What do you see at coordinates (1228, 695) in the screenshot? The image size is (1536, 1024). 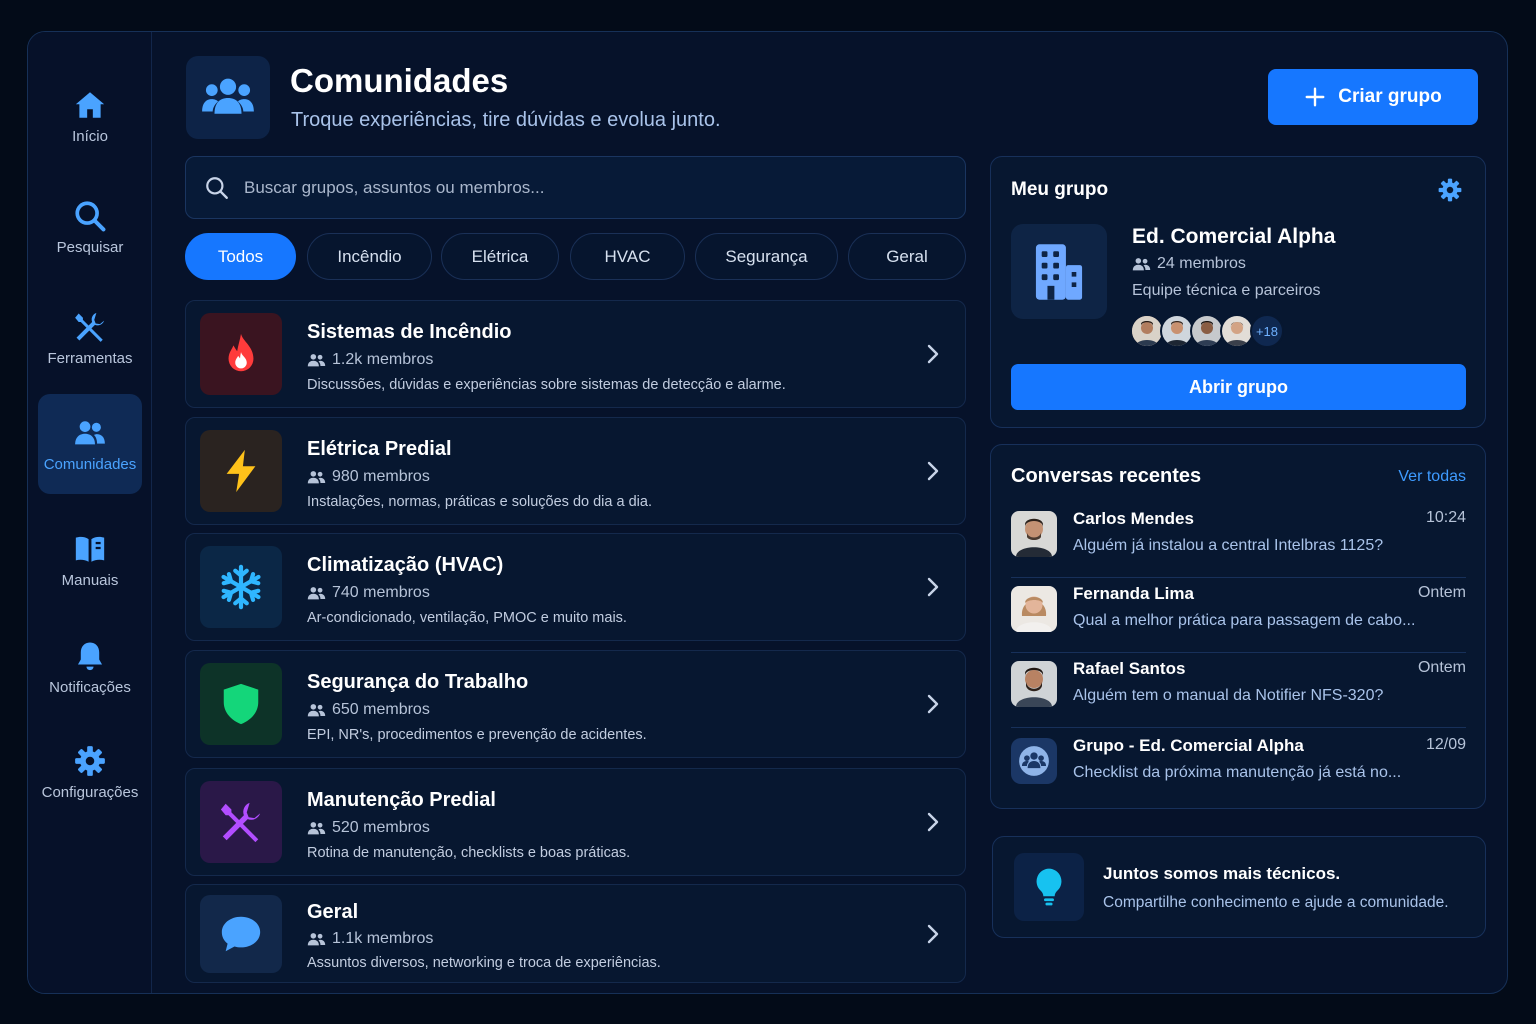 I see `conversation-message: Alguém tem o manual da Notifier NFS-320?` at bounding box center [1228, 695].